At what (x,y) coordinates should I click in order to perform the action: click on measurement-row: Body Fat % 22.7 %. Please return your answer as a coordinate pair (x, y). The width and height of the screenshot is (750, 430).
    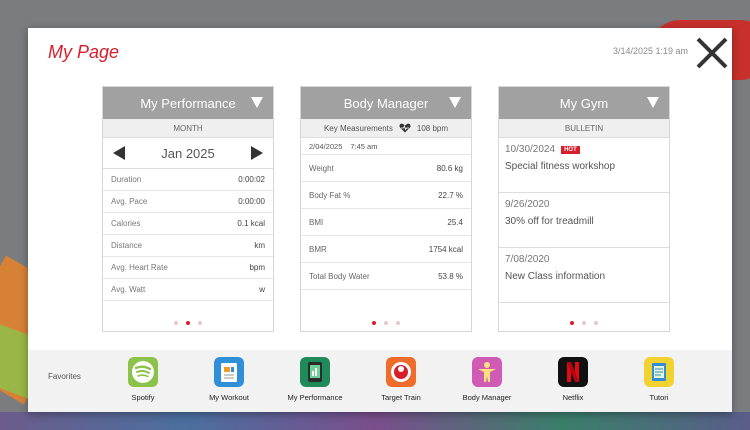
    Looking at the image, I should click on (386, 195).